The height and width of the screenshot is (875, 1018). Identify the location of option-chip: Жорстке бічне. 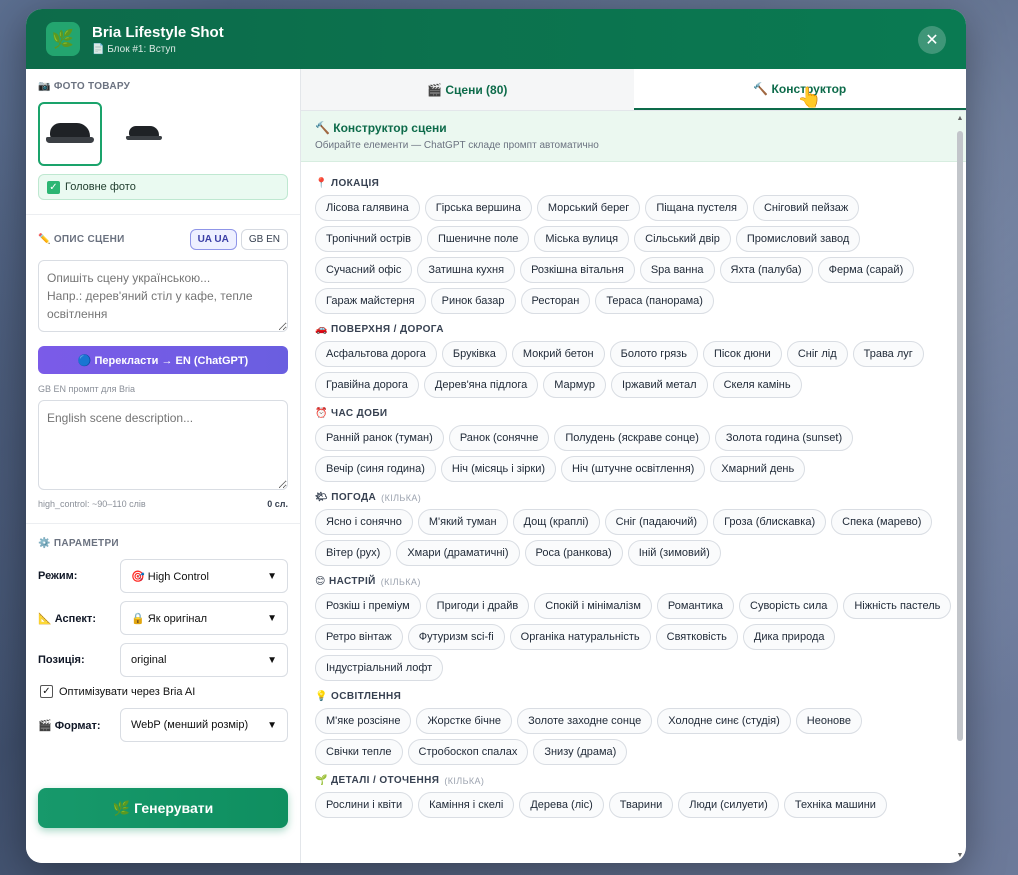
(464, 721).